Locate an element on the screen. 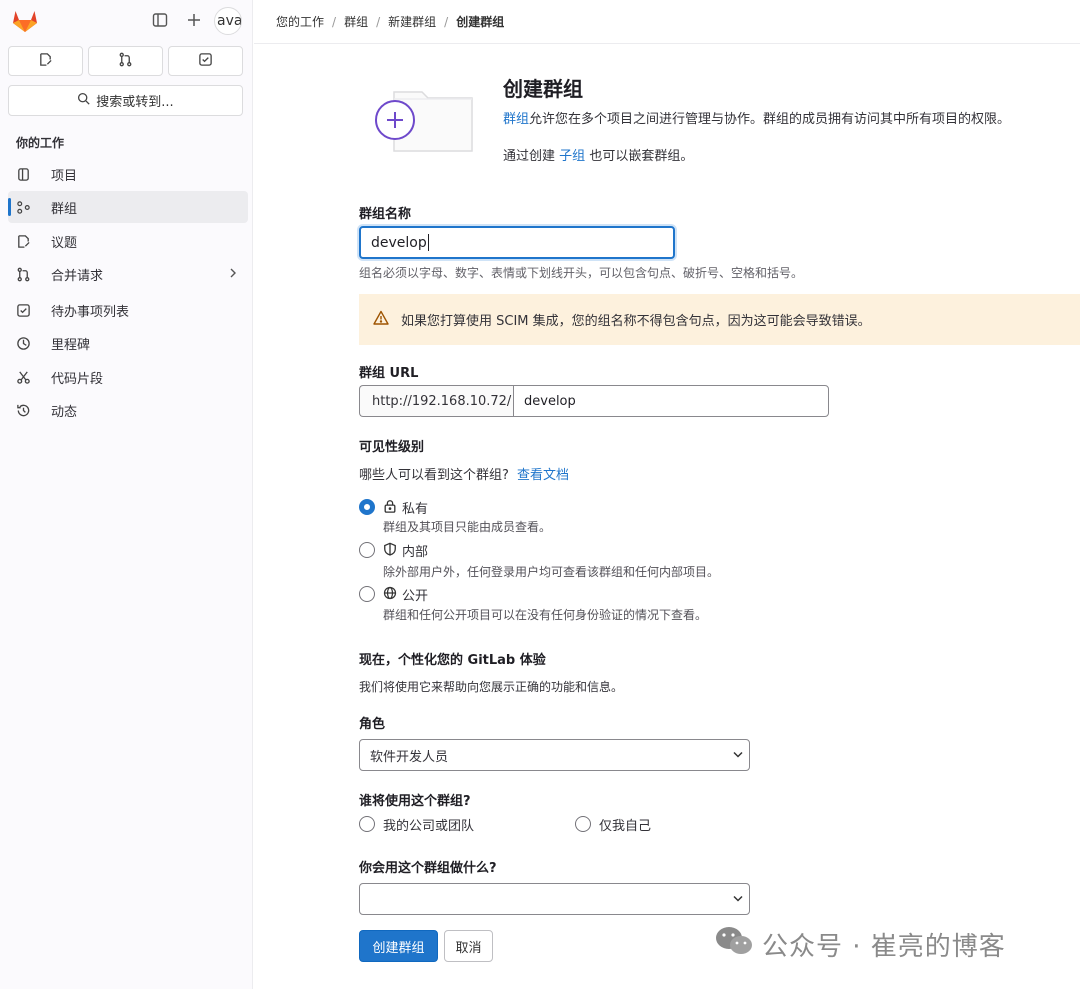  intro-description: 群组允许您在多个项目之间进行管理与协作。群组的成员拥有访问其中所有项目的权限。 is located at coordinates (756, 117).